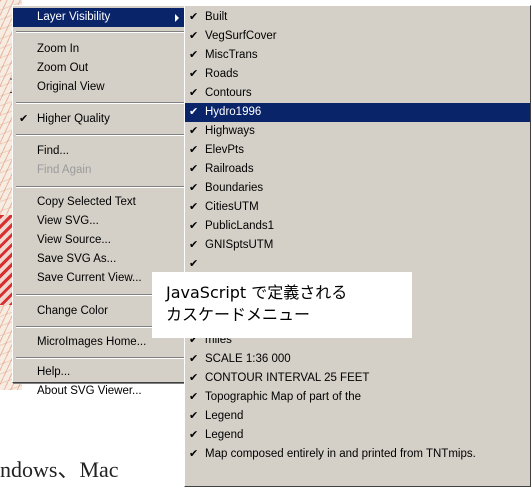 This screenshot has width=531, height=487. Describe the element at coordinates (357, 131) in the screenshot. I see `layer-item-highways: ✔ Highways` at that location.